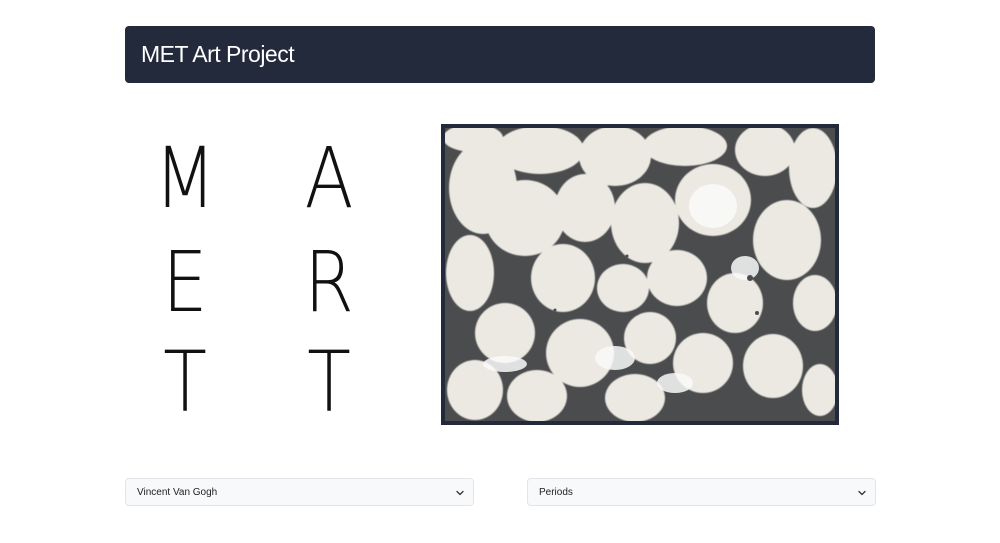 The width and height of the screenshot is (1000, 543). I want to click on logo-letter: R, so click(329, 282).